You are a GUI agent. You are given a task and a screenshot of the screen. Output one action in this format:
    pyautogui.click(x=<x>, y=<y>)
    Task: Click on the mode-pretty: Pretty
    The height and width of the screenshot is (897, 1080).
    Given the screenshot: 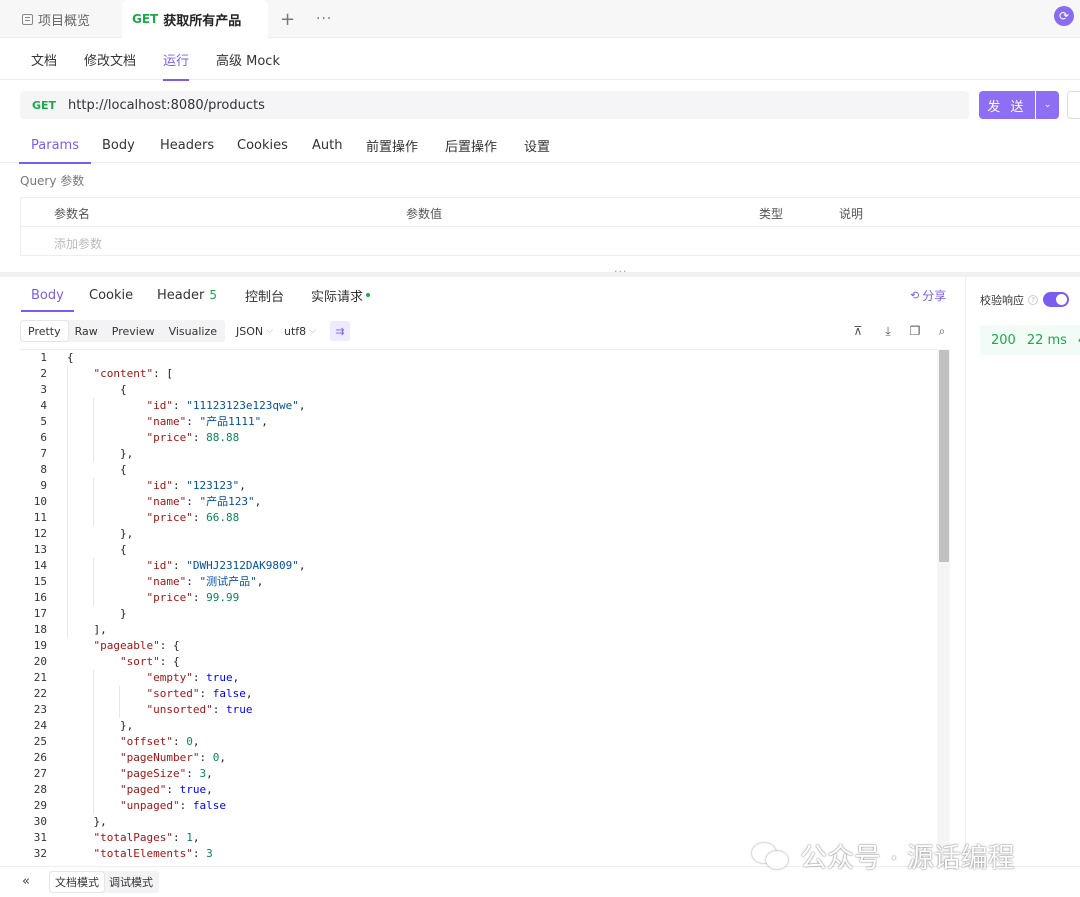 What is the action you would take?
    pyautogui.click(x=44, y=331)
    